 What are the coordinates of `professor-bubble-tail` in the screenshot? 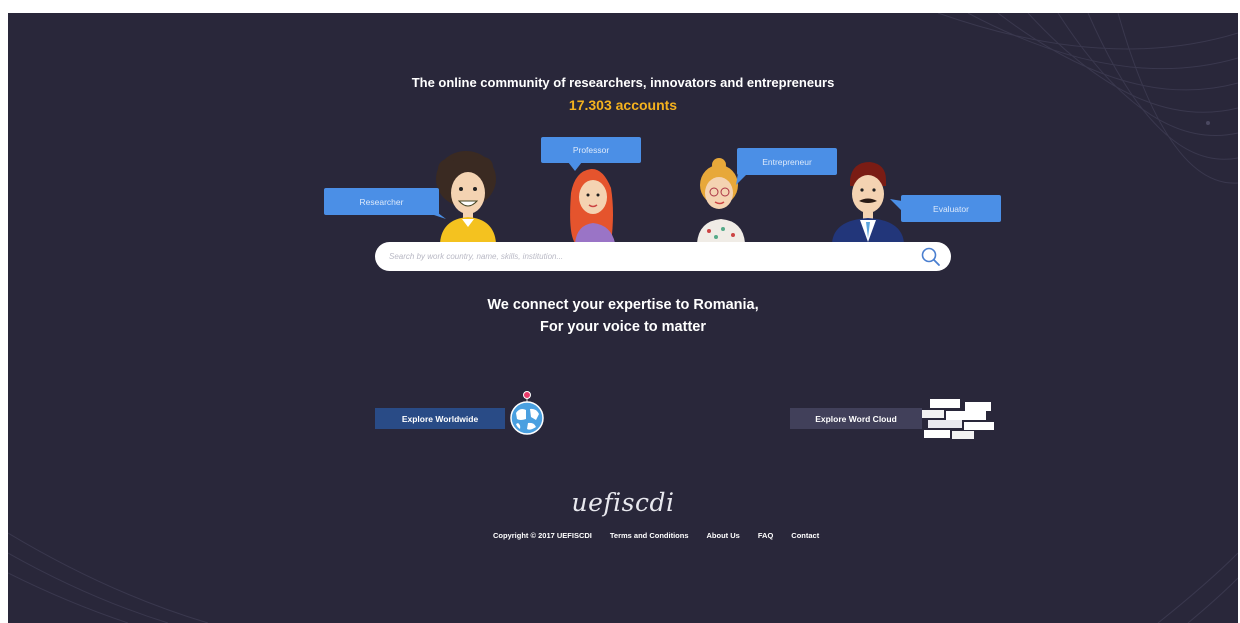 It's located at (575, 166).